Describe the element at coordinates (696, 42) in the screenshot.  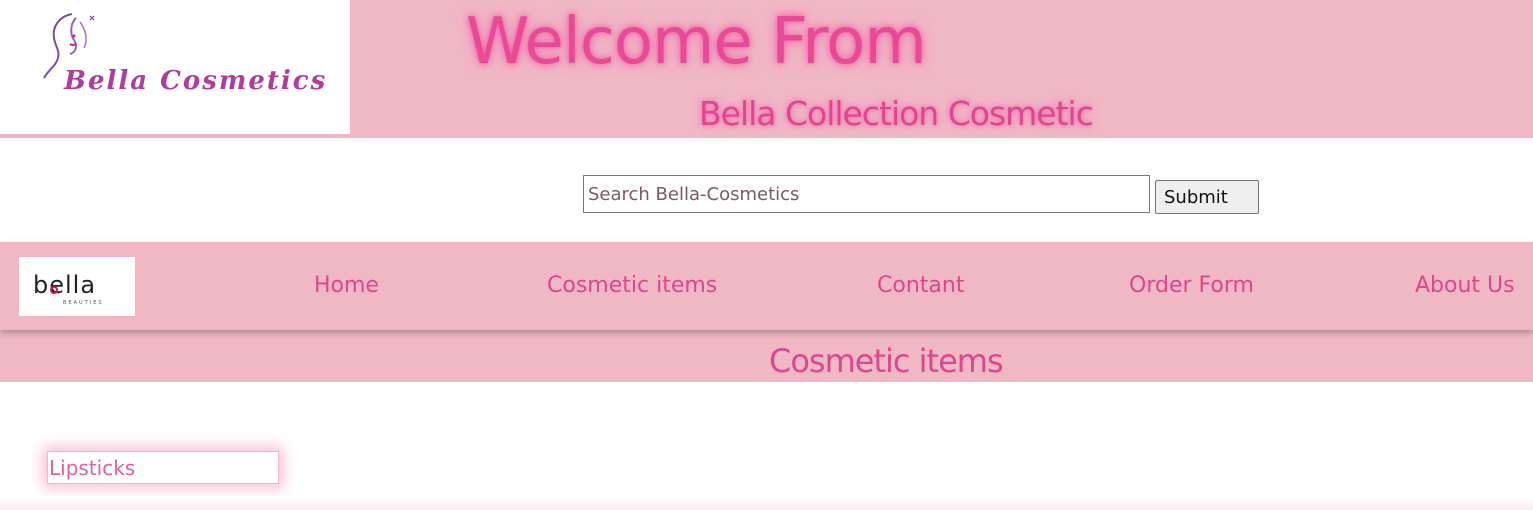
I see `welcome-heading: Welcome From` at that location.